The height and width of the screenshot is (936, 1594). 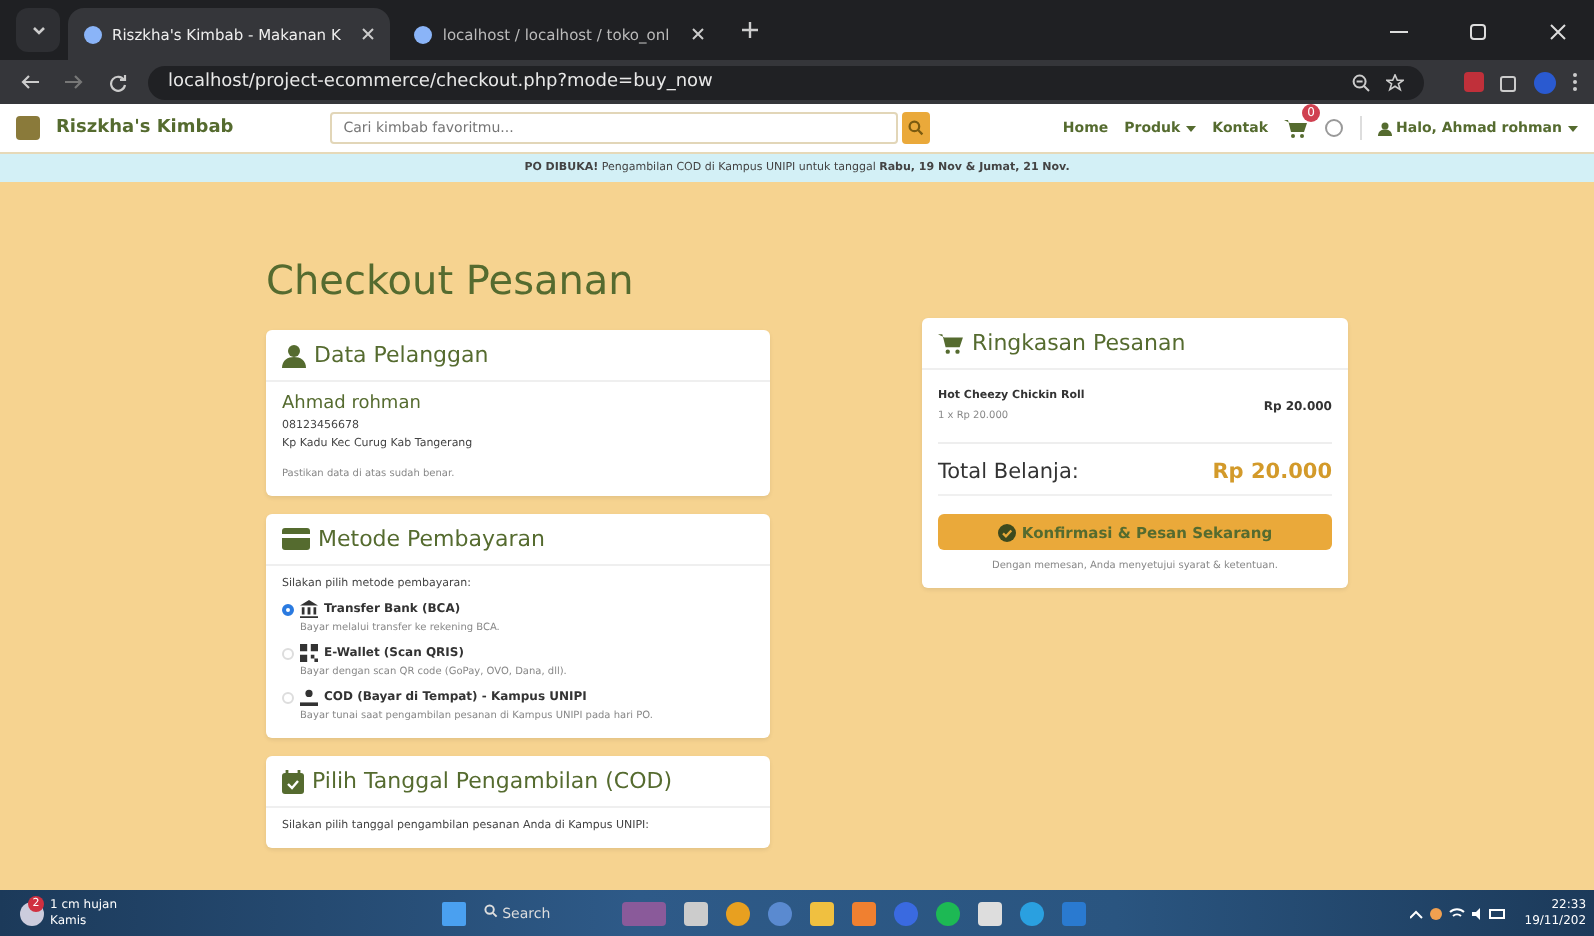 What do you see at coordinates (1079, 343) in the screenshot?
I see `card-title: Ringkasan Pesanan` at bounding box center [1079, 343].